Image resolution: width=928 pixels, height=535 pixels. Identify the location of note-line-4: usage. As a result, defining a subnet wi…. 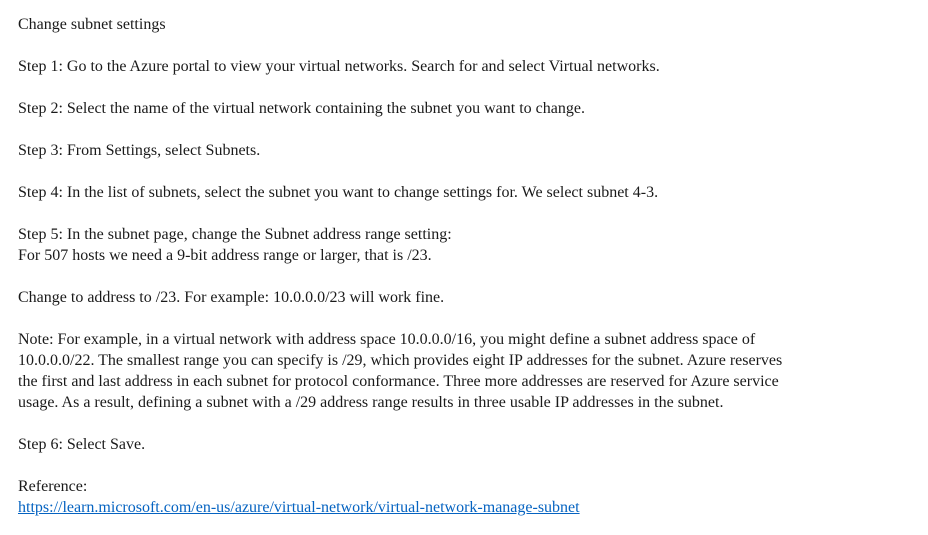
(371, 402).